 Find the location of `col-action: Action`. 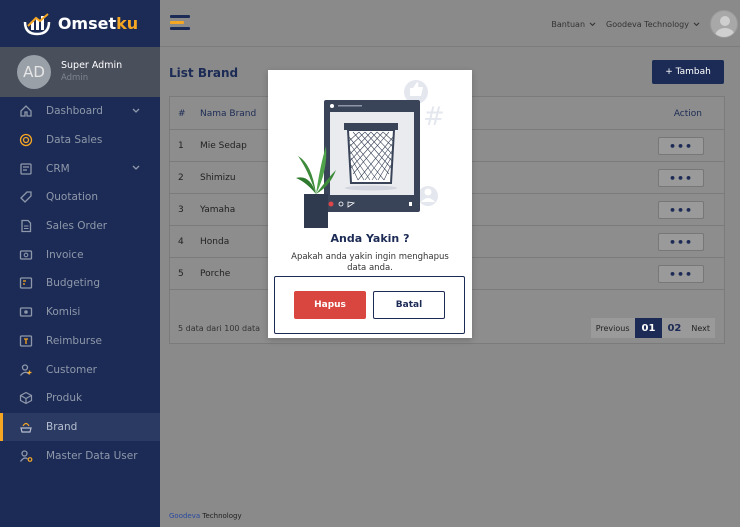

col-action: Action is located at coordinates (687, 114).